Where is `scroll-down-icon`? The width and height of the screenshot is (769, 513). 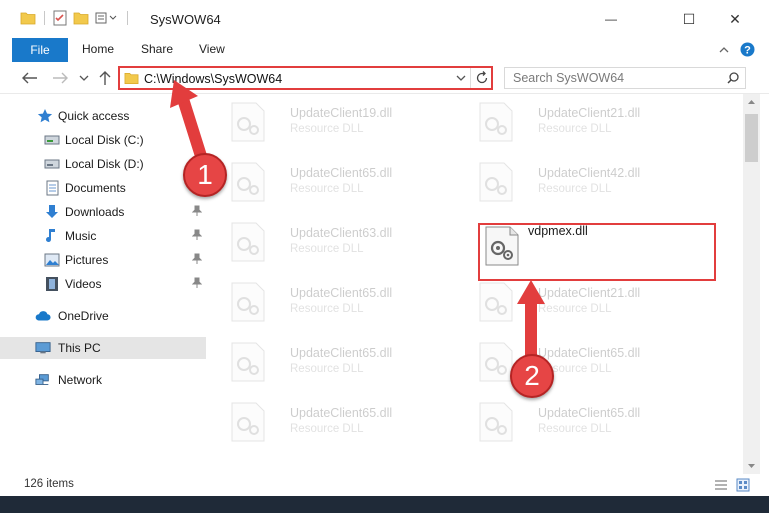 scroll-down-icon is located at coordinates (751, 466).